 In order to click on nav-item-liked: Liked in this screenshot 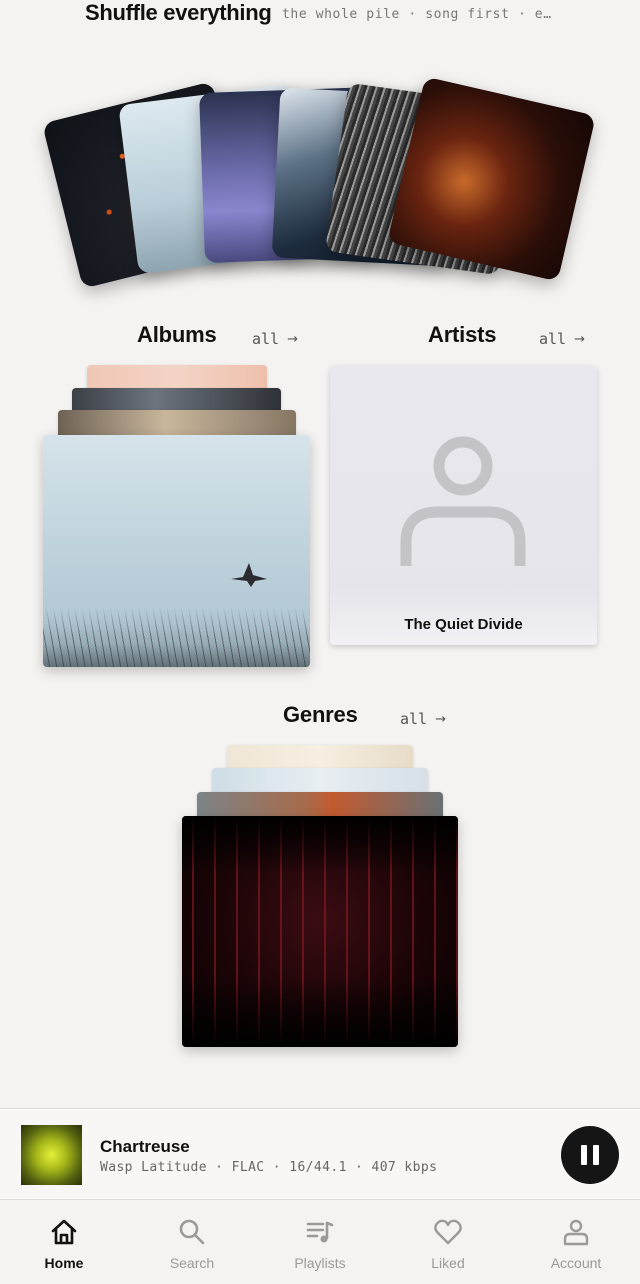, I will do `click(448, 1242)`.